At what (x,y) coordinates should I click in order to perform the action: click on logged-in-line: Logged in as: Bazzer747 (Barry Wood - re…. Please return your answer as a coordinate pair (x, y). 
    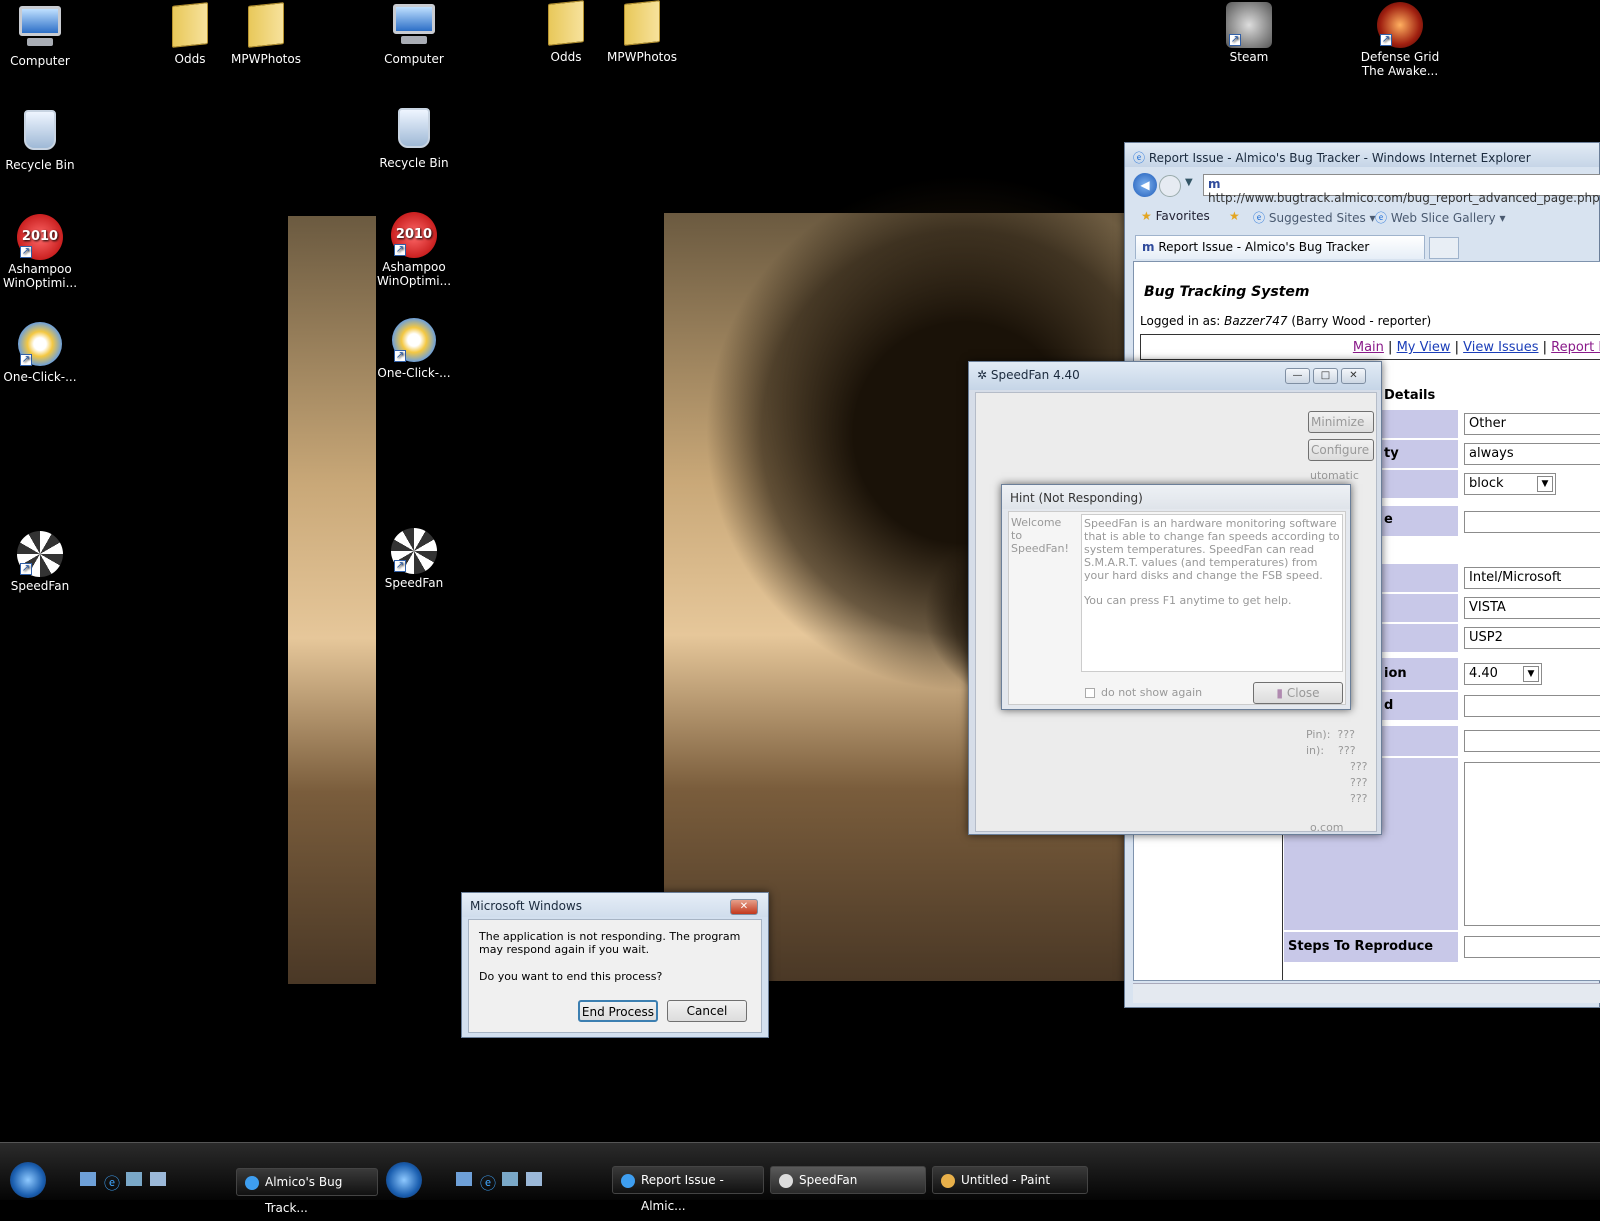
    Looking at the image, I should click on (1286, 321).